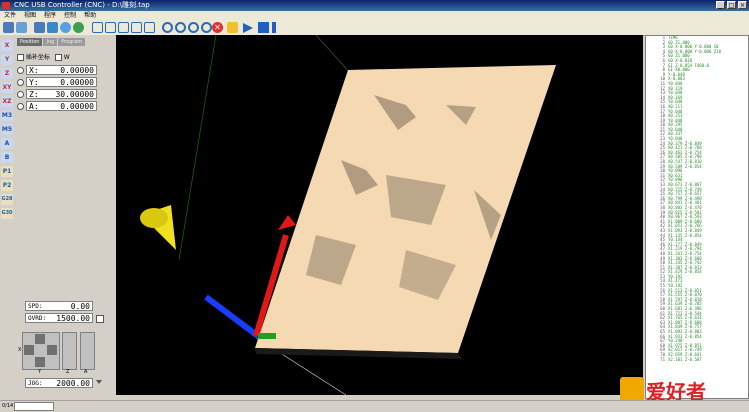 The height and width of the screenshot is (412, 749). What do you see at coordinates (8, 406) in the screenshot?
I see `status-text: 0/14` at bounding box center [8, 406].